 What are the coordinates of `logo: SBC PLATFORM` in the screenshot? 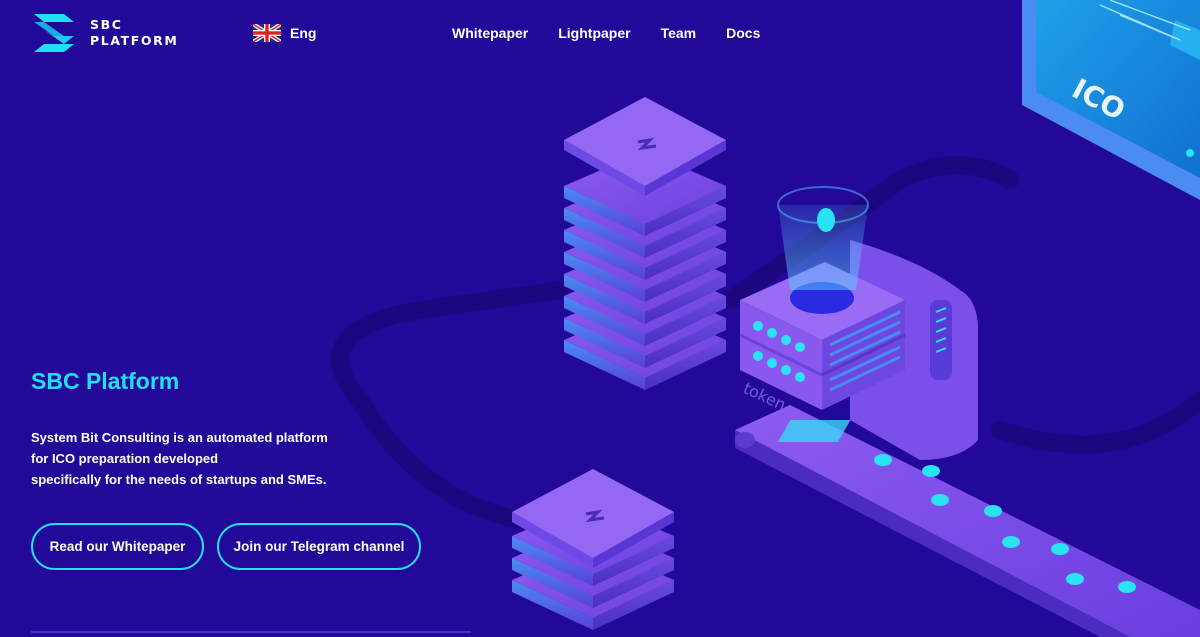 It's located at (104, 33).